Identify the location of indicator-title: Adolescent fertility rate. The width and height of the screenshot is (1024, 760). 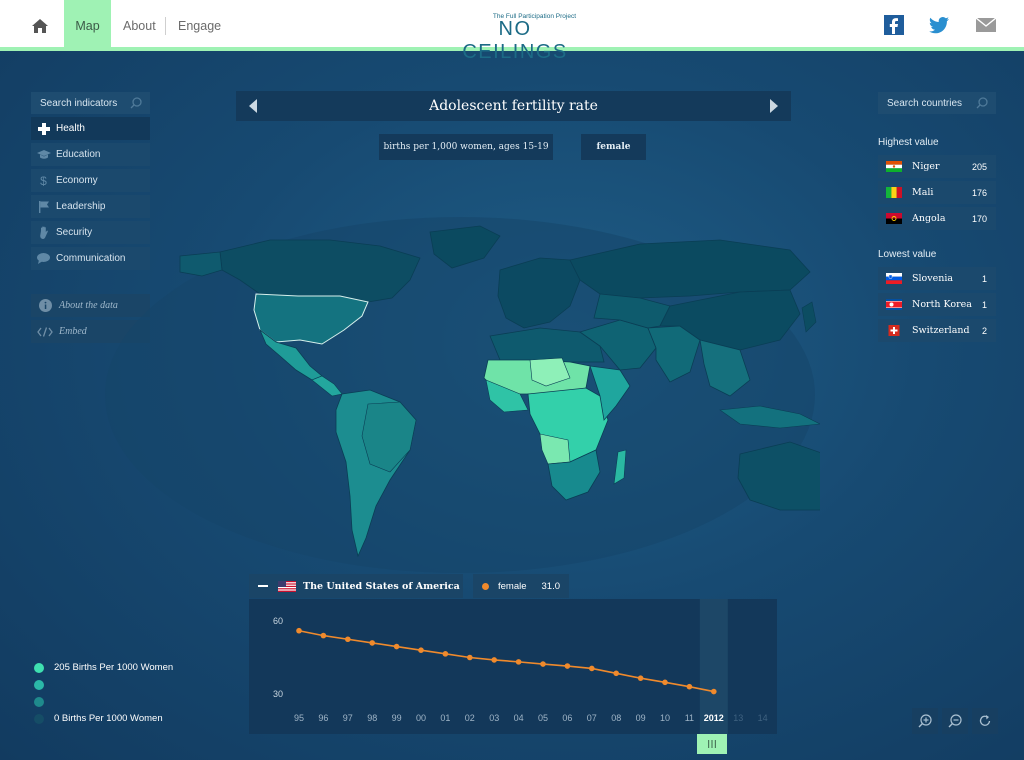
(513, 106).